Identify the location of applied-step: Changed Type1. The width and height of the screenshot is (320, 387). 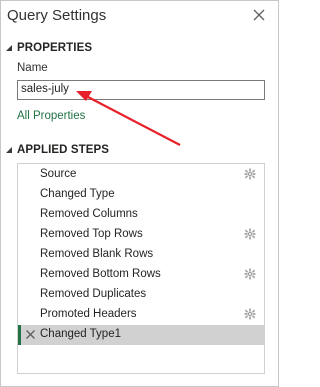
(141, 335).